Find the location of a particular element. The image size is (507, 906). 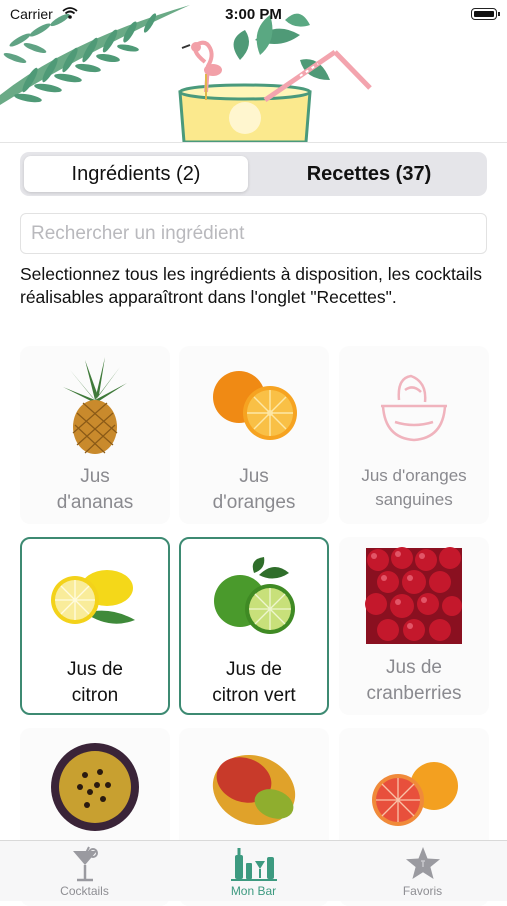

ingredient-card-orange-juice: Jus d'oranges is located at coordinates (254, 435).